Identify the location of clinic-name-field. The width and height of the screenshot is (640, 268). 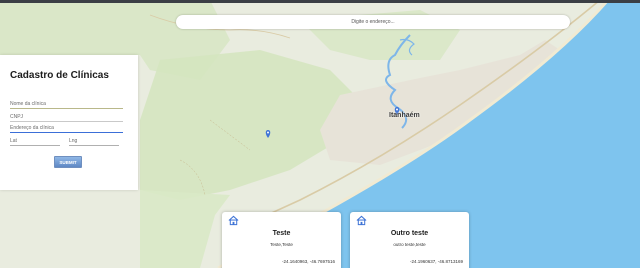
(66, 104).